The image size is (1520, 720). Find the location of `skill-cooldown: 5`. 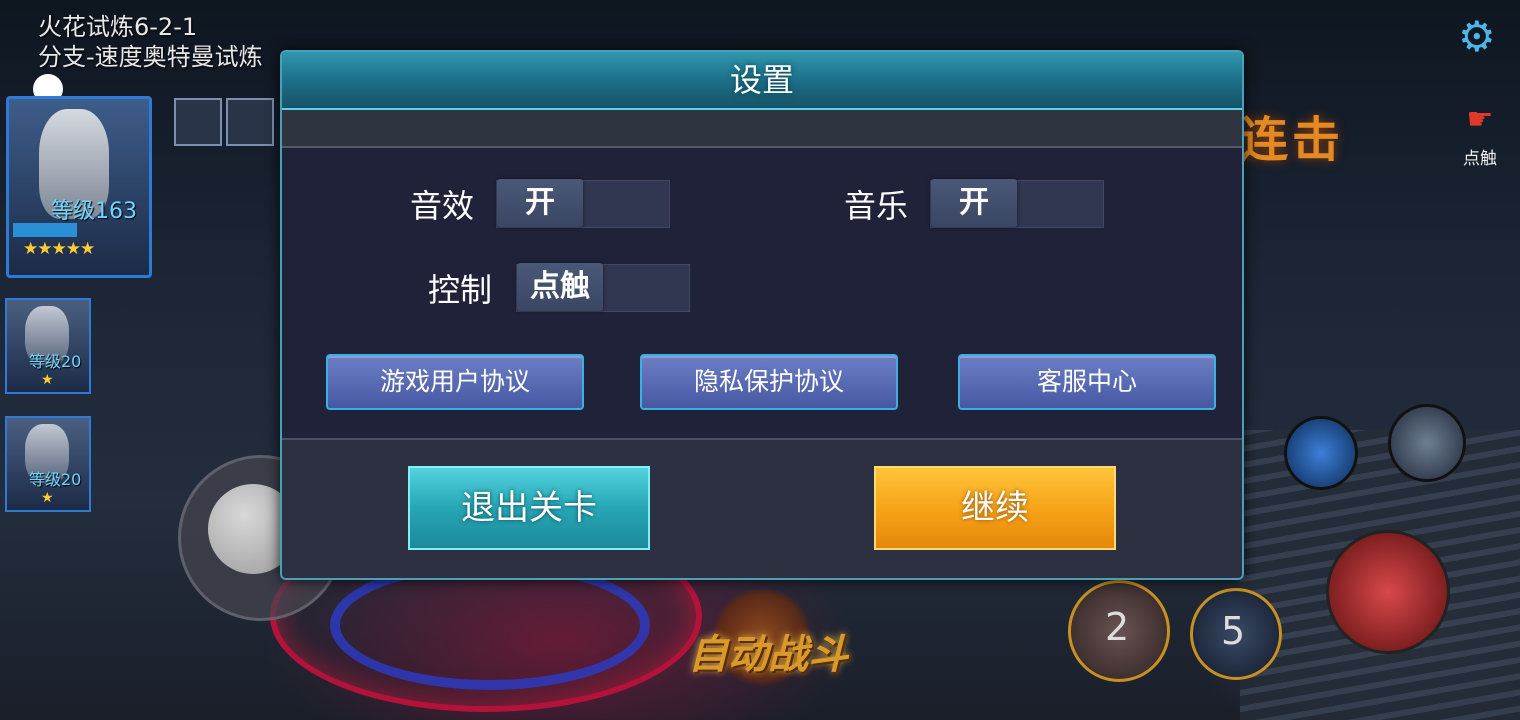

skill-cooldown: 5 is located at coordinates (1233, 631).